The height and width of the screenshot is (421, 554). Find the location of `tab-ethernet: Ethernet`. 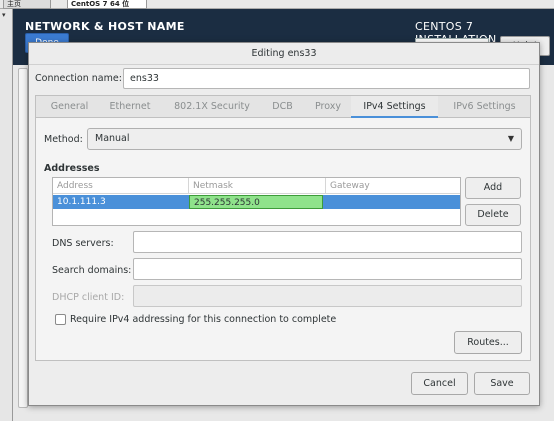

tab-ethernet: Ethernet is located at coordinates (130, 107).